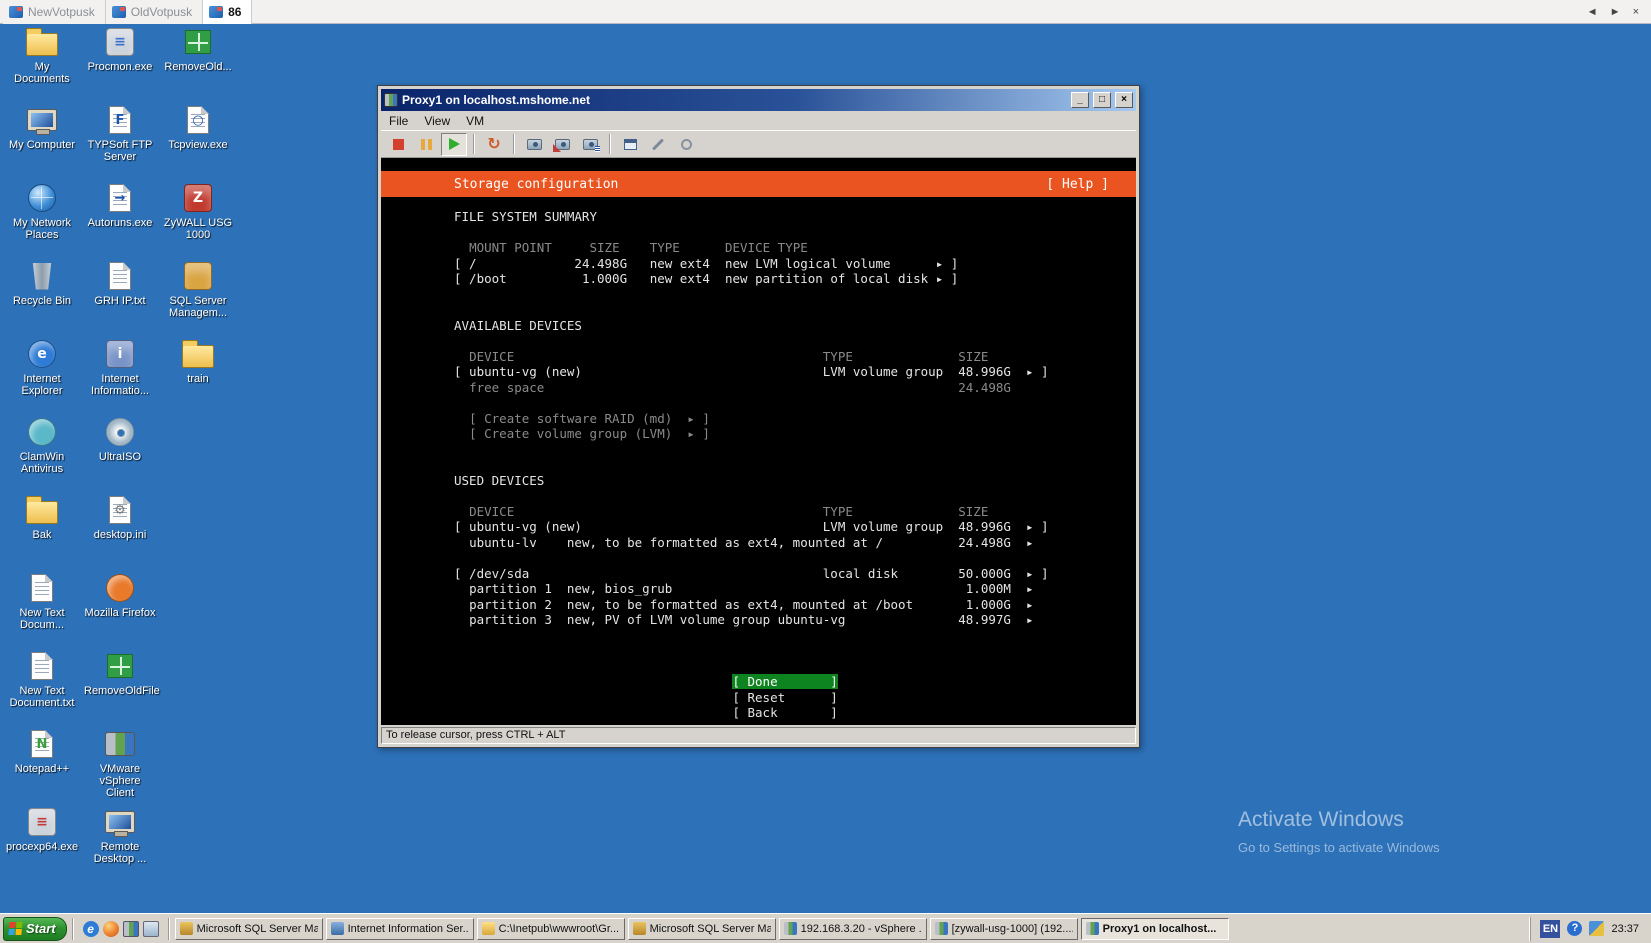 The height and width of the screenshot is (943, 1651). Describe the element at coordinates (235, 11) in the screenshot. I see `session-tab-label: 86` at that location.